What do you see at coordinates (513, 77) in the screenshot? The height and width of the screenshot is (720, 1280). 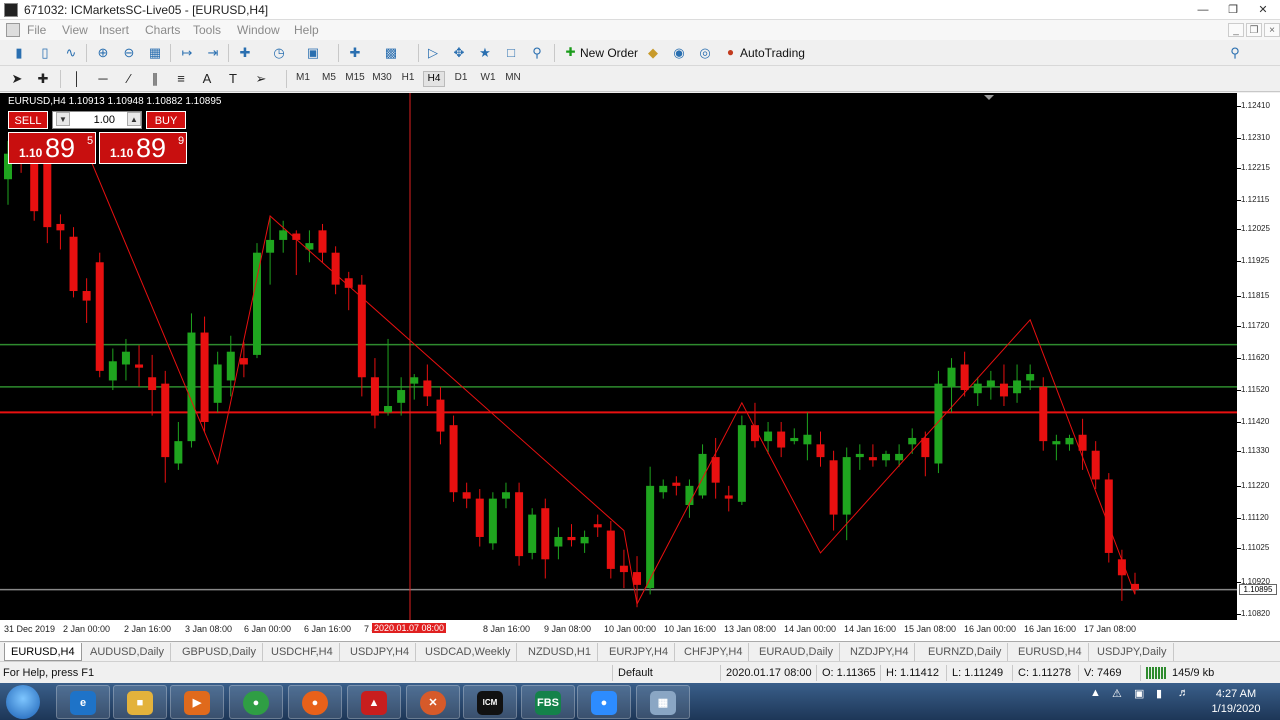 I see `timeframe-mn: MN` at bounding box center [513, 77].